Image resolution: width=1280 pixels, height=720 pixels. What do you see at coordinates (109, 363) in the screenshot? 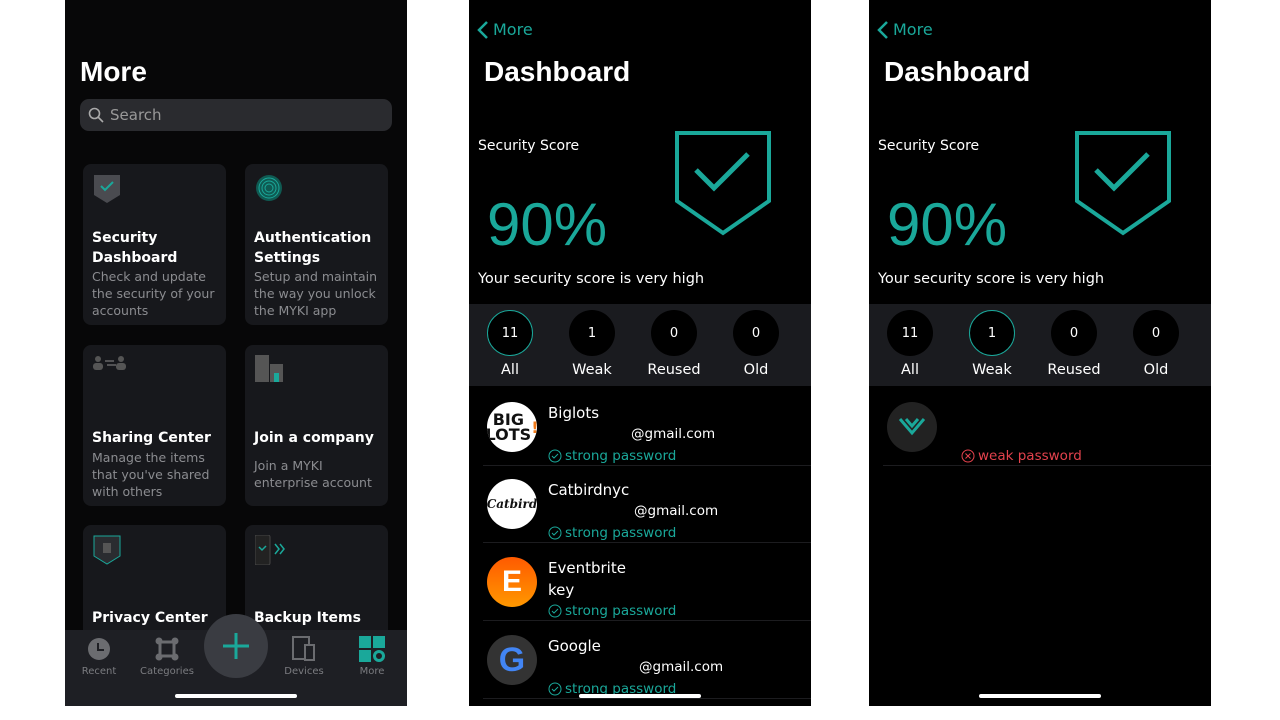
I see `sharing-users-icon` at bounding box center [109, 363].